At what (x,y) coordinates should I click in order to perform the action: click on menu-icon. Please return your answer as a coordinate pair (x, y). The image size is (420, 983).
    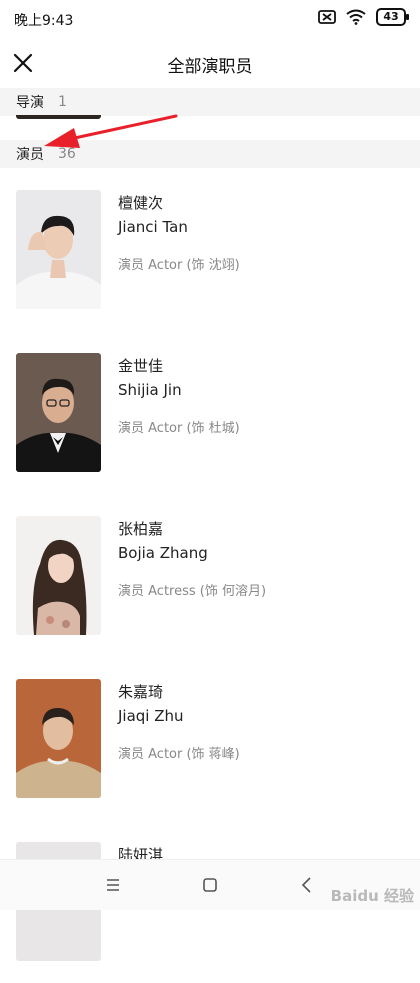
    Looking at the image, I should click on (113, 885).